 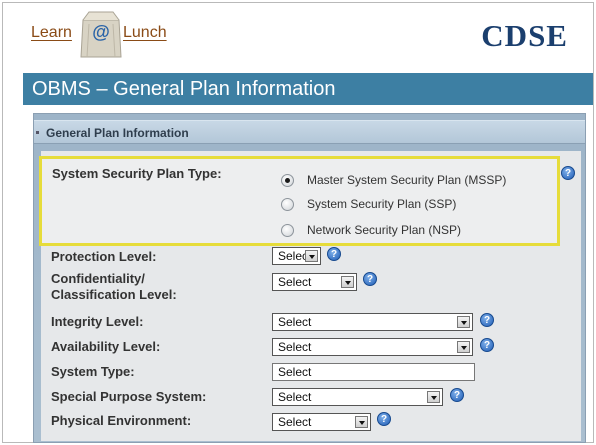 What do you see at coordinates (407, 180) in the screenshot?
I see `radio-label: Master System Security Plan (MSSP)` at bounding box center [407, 180].